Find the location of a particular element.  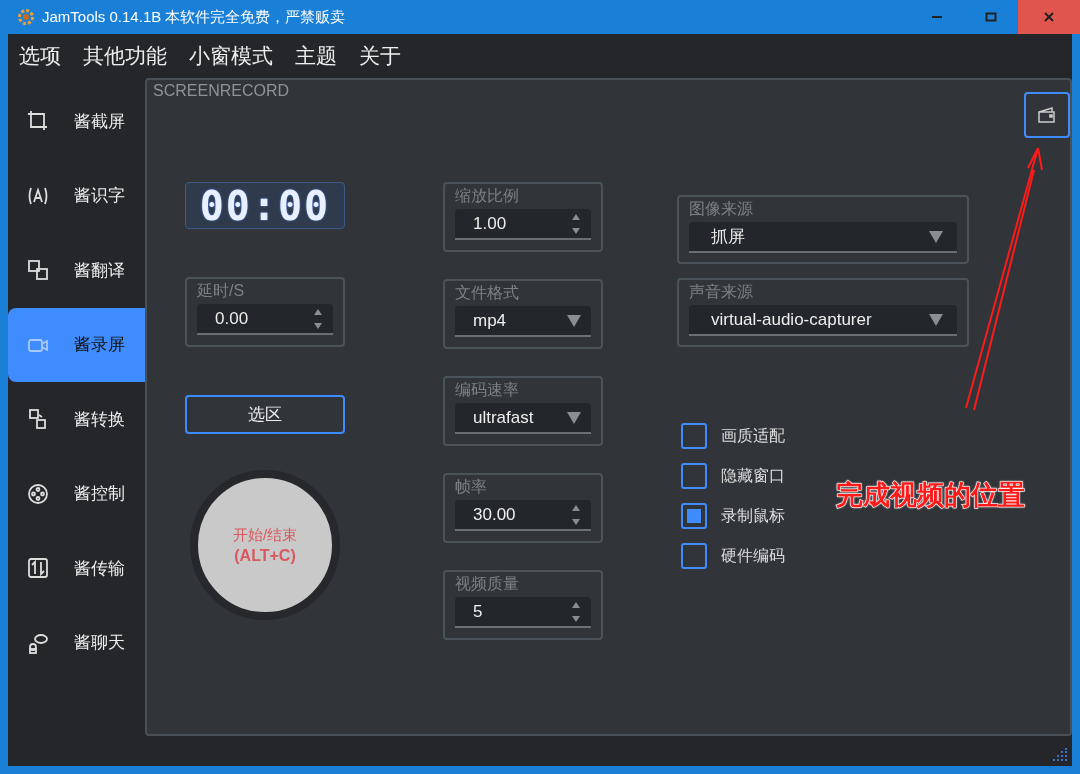

dropdown: virtual-audio-capturer is located at coordinates (823, 320).